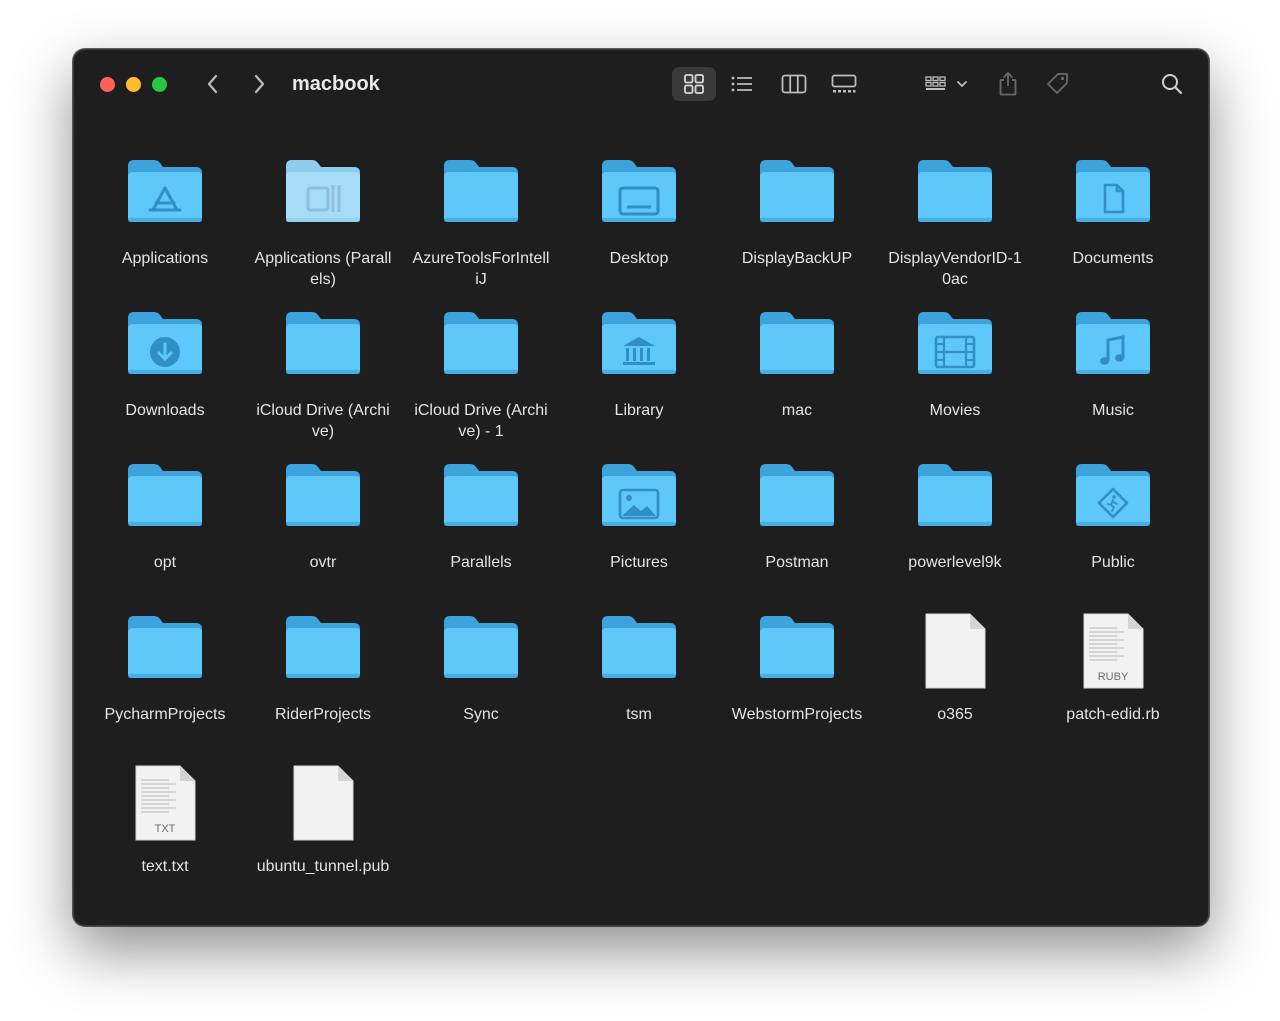  What do you see at coordinates (481, 714) in the screenshot?
I see `item-label: Sync` at bounding box center [481, 714].